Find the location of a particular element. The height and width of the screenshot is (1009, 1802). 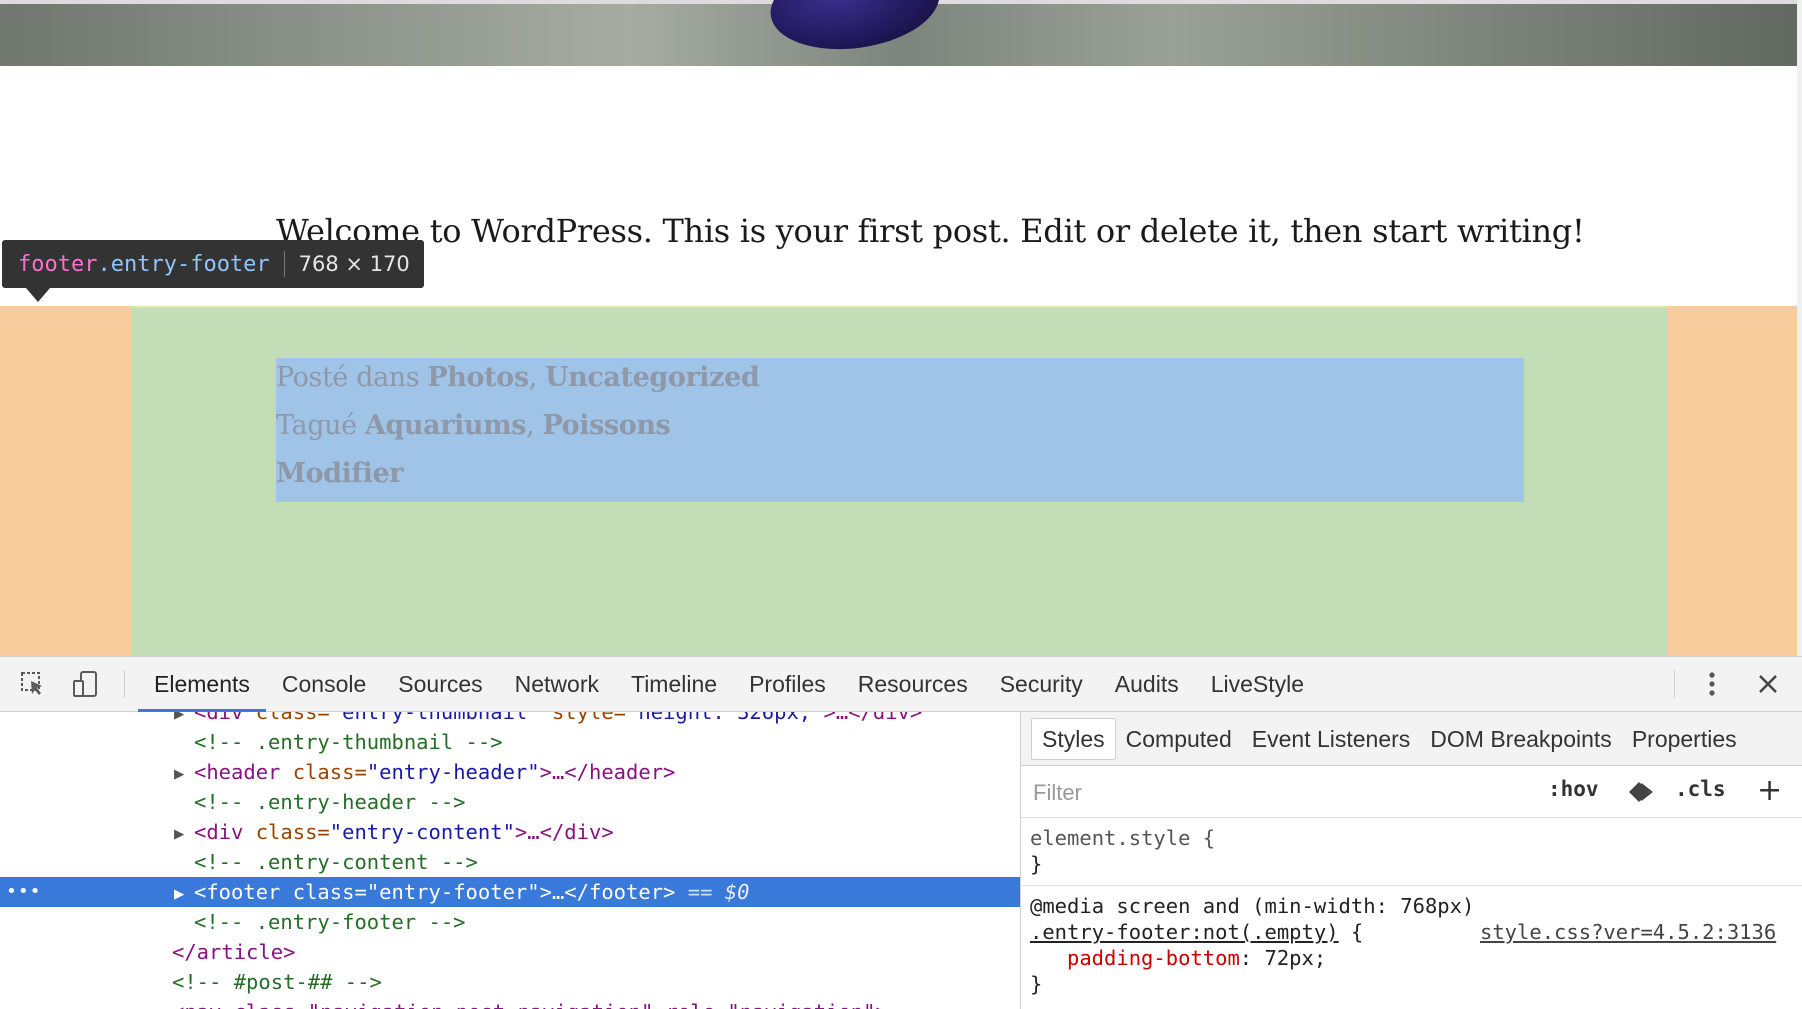

tooltip-class: .entry-footer is located at coordinates (183, 264).